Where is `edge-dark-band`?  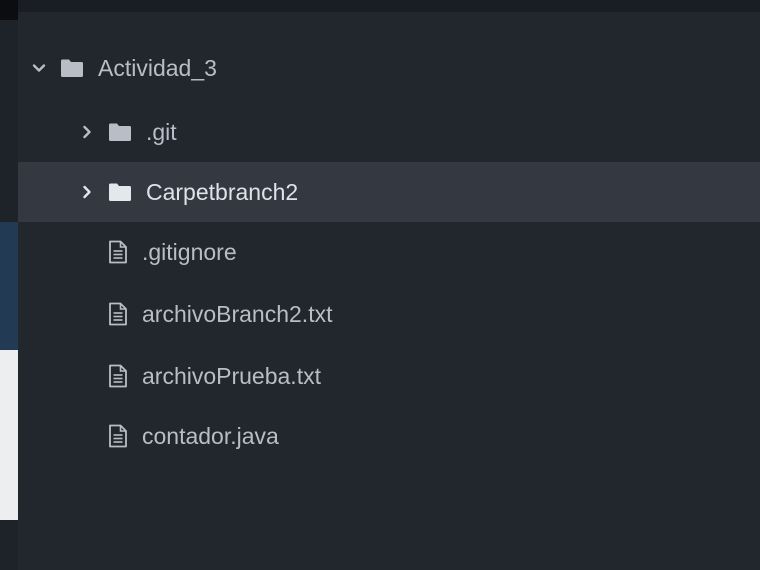 edge-dark-band is located at coordinates (9, 10).